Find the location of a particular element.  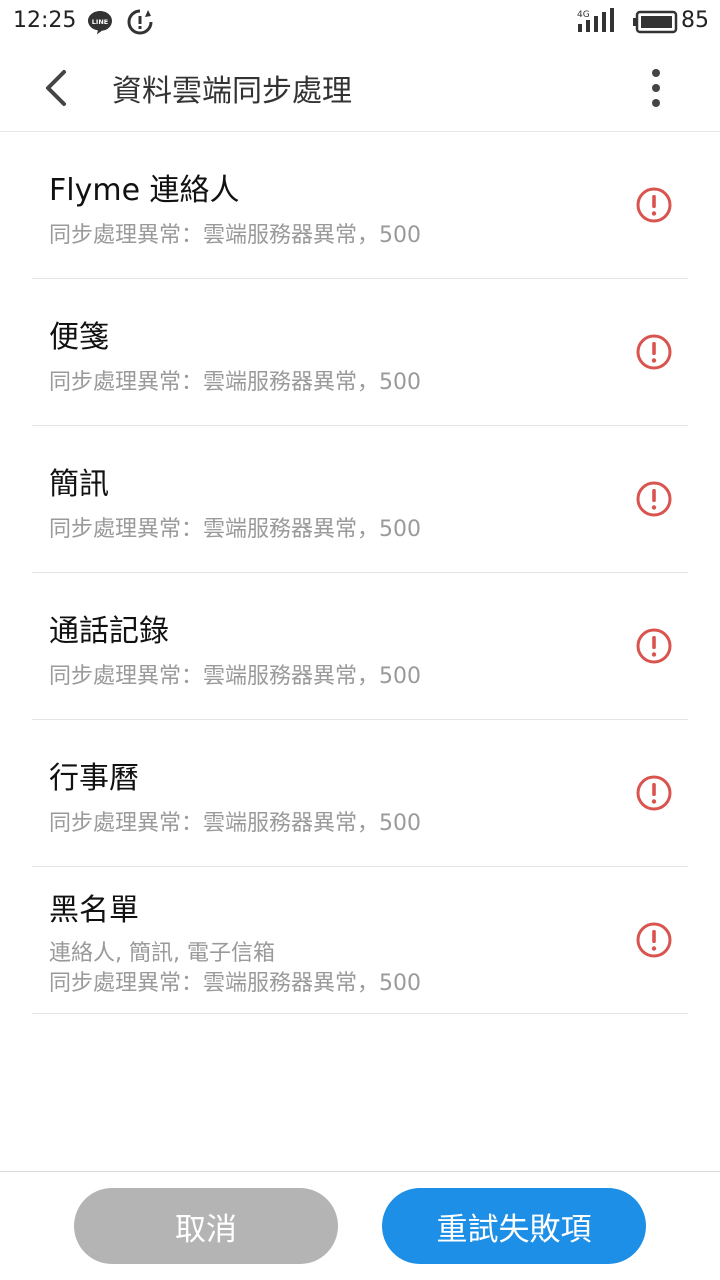

list-item-notes: 便箋 同步處理異常：雲端服務器異常，500 is located at coordinates (360, 352).